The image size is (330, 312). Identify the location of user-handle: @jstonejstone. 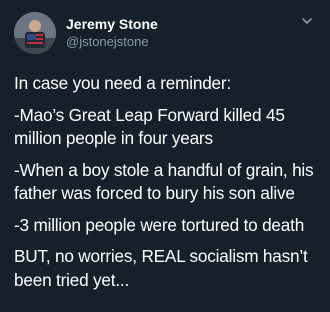
(112, 41).